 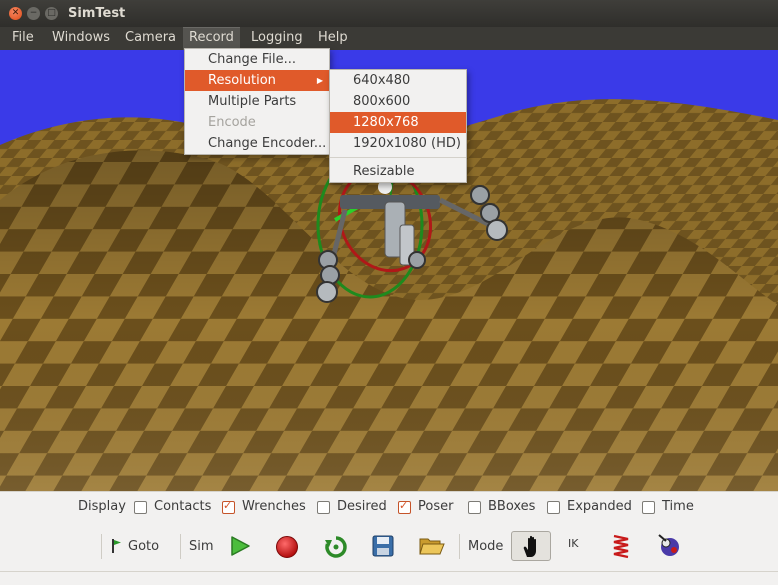 What do you see at coordinates (23, 38) in the screenshot?
I see `menu-file: File` at bounding box center [23, 38].